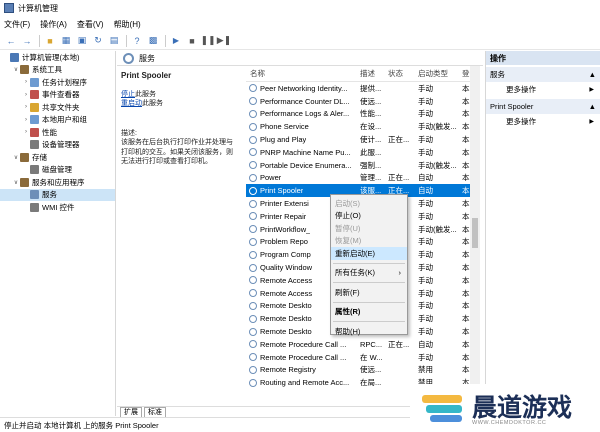  I want to click on service-name: Problem Repo, so click(284, 242).